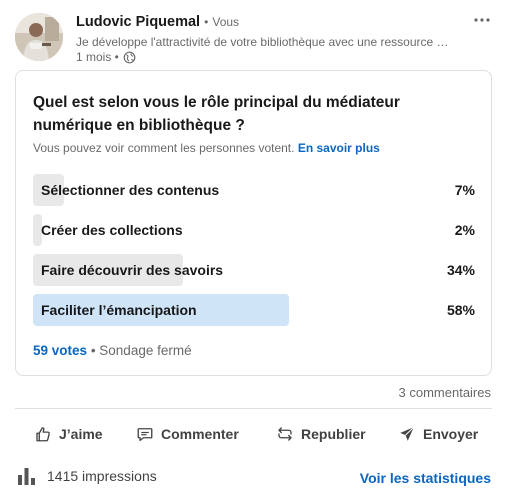  What do you see at coordinates (254, 310) in the screenshot?
I see `poll-option: Faciliter l’émancipation 58%` at bounding box center [254, 310].